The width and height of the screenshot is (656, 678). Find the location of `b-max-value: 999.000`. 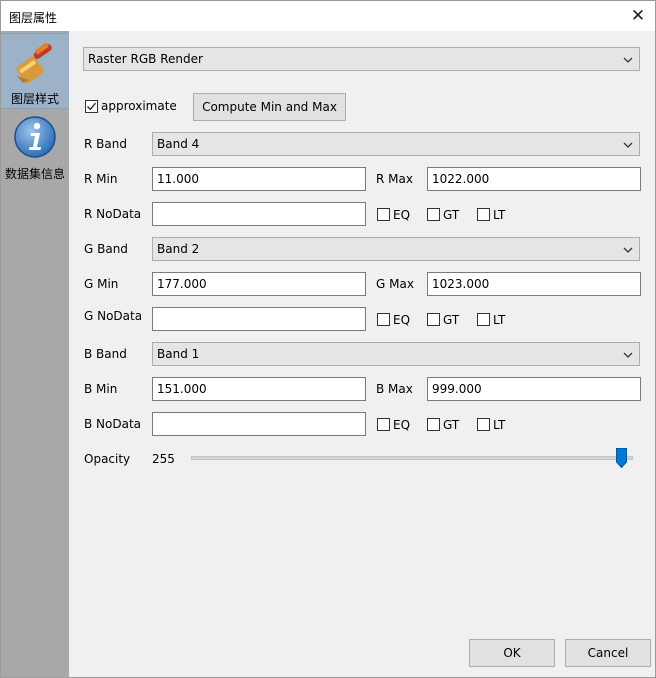

b-max-value: 999.000 is located at coordinates (457, 389).